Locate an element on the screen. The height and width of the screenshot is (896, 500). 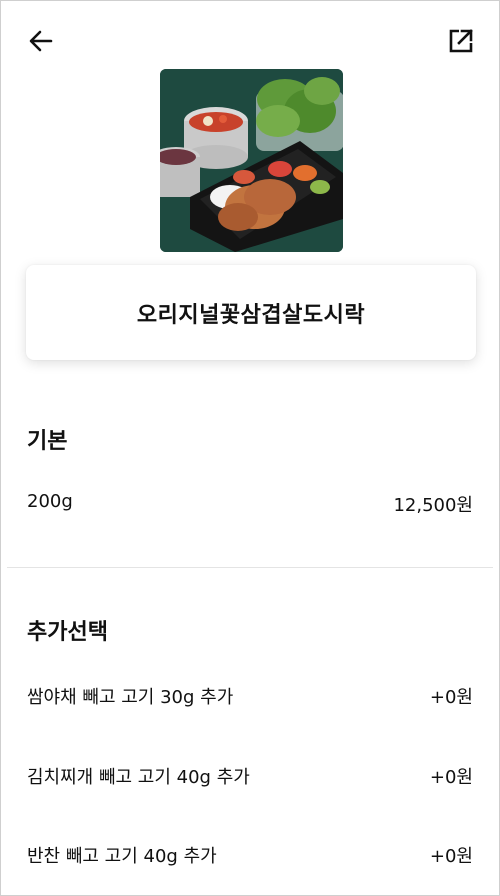
share-button is located at coordinates (461, 41).